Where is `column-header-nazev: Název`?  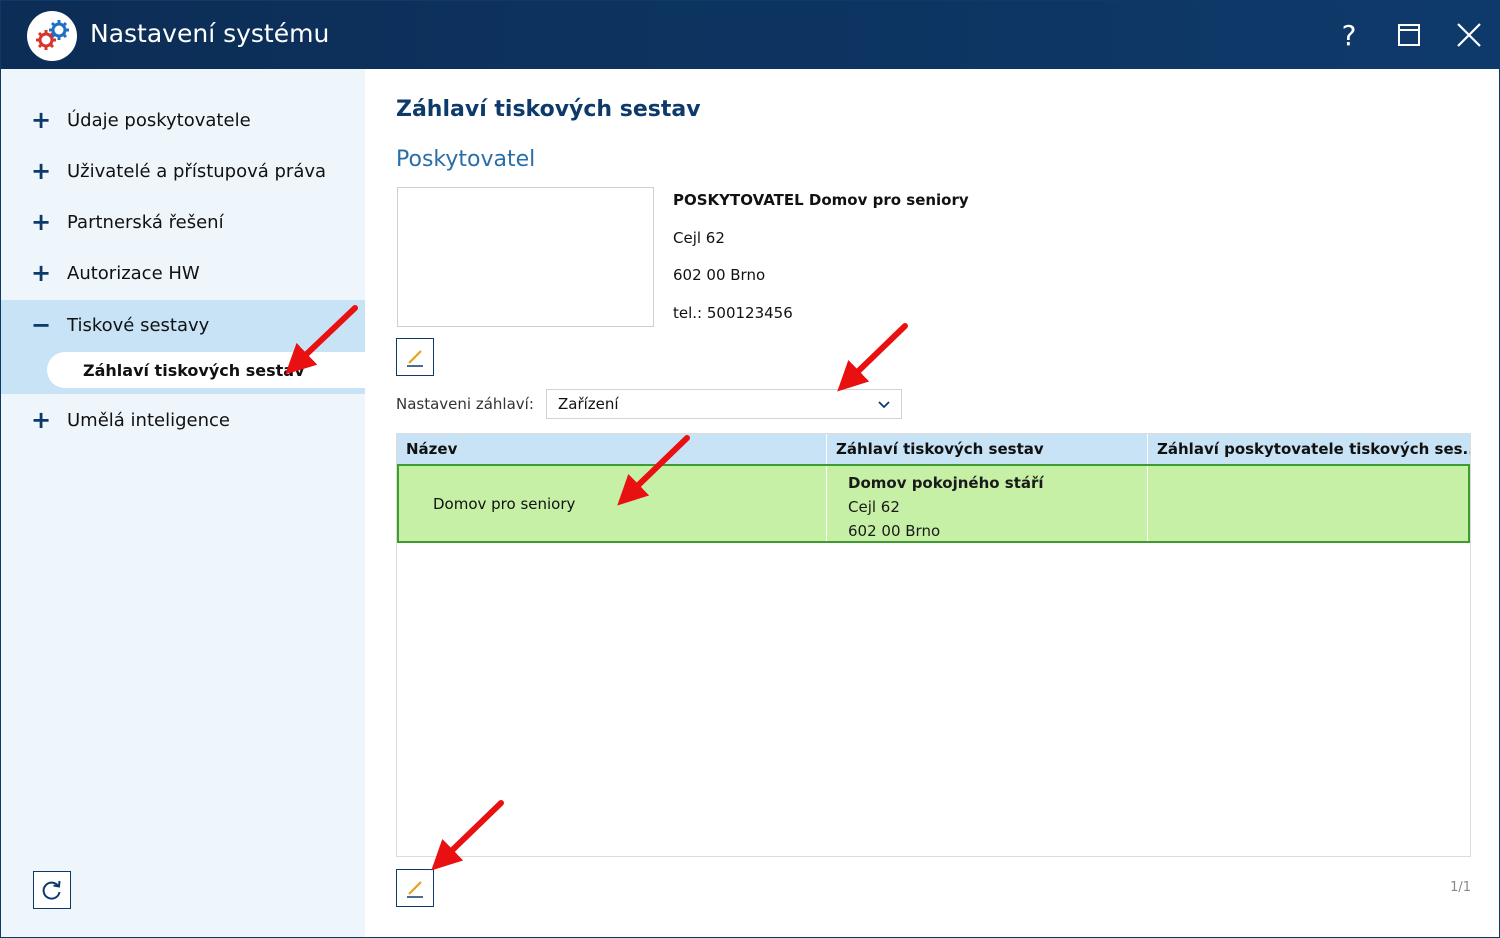
column-header-nazev: Název is located at coordinates (611, 449).